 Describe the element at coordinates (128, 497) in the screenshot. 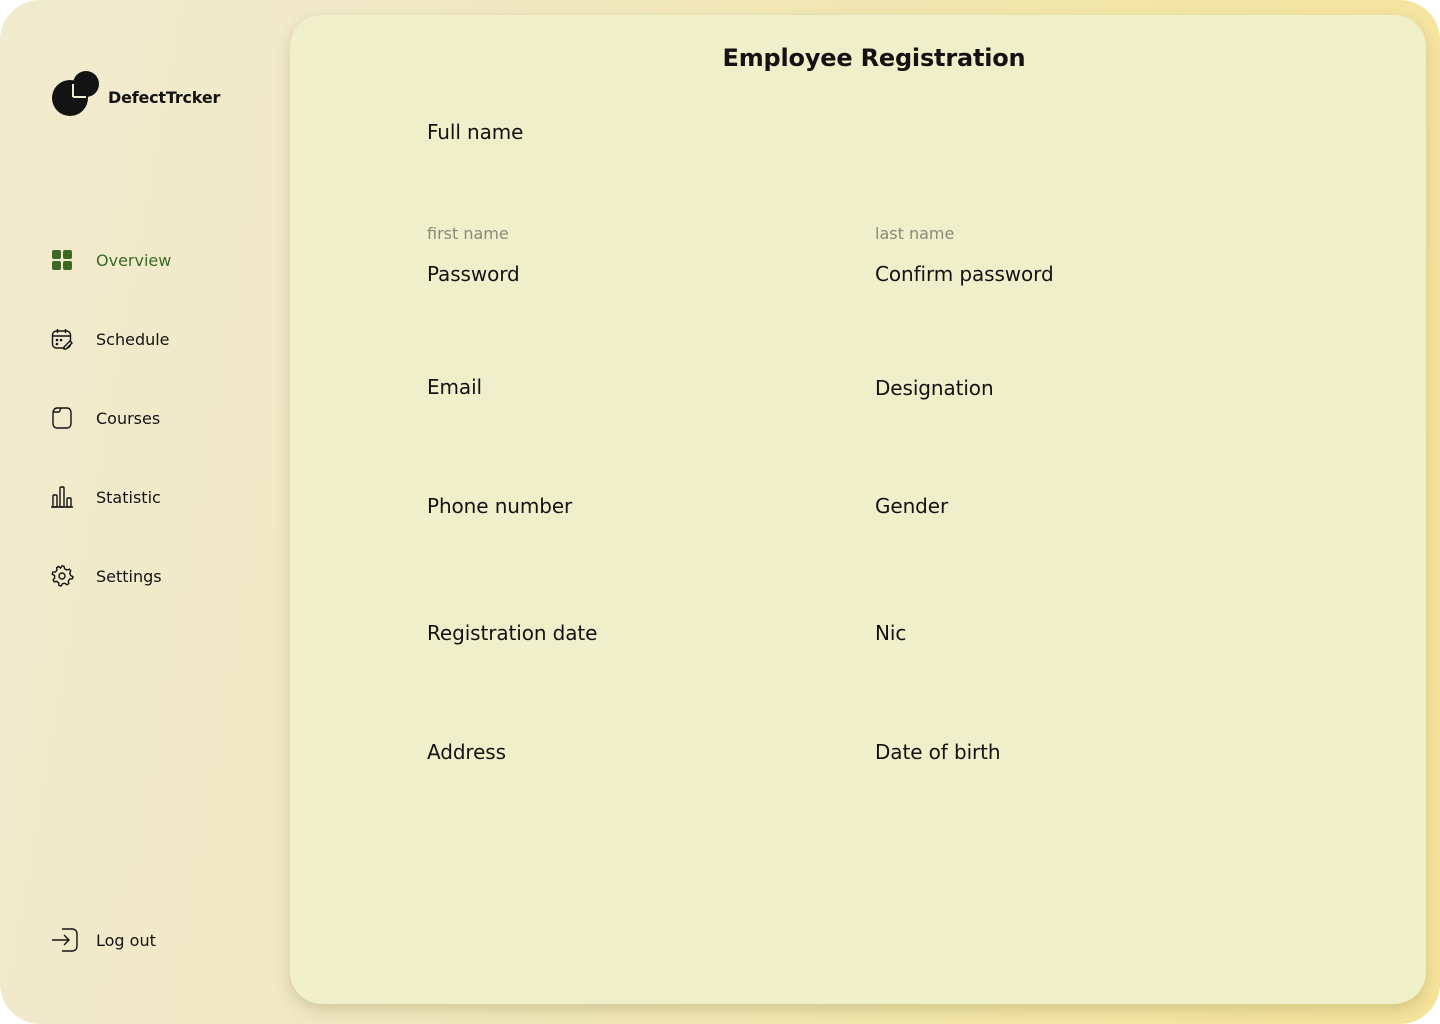

I see `sidebar-item-label: Statistic` at that location.